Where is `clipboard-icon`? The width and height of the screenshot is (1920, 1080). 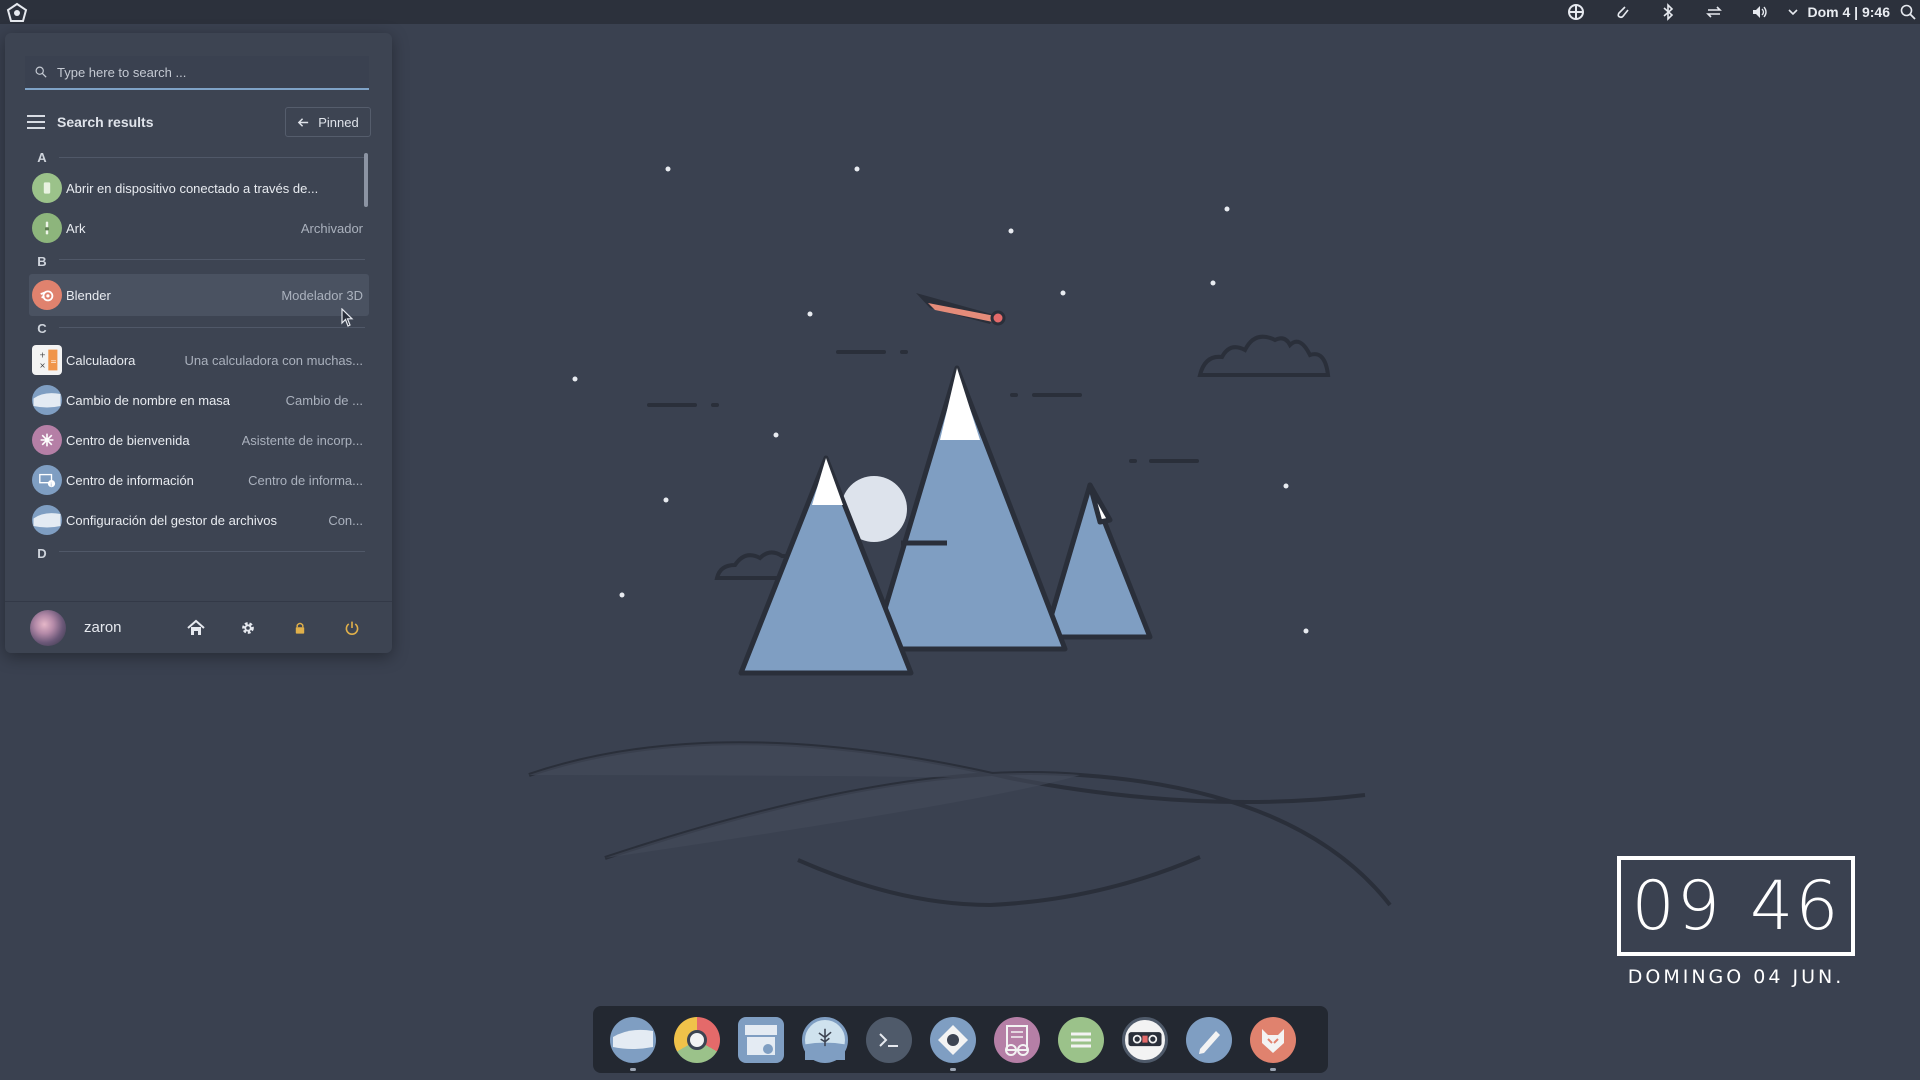 clipboard-icon is located at coordinates (1622, 12).